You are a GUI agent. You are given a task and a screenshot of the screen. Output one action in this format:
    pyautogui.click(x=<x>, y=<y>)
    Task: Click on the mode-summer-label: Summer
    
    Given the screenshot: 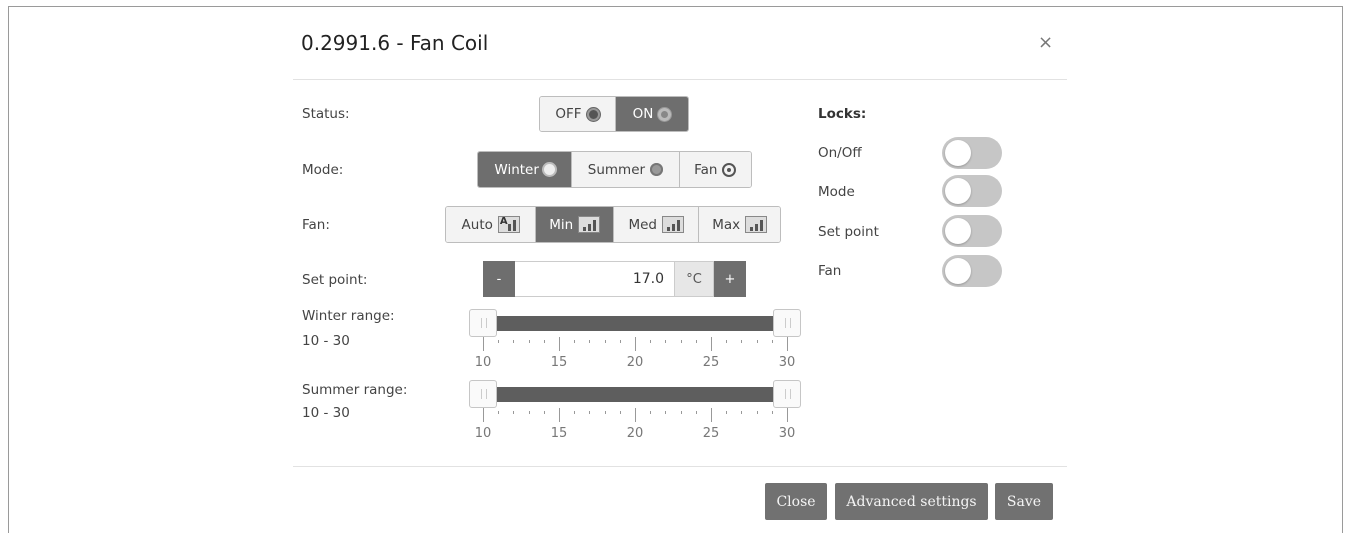 What is the action you would take?
    pyautogui.click(x=616, y=169)
    